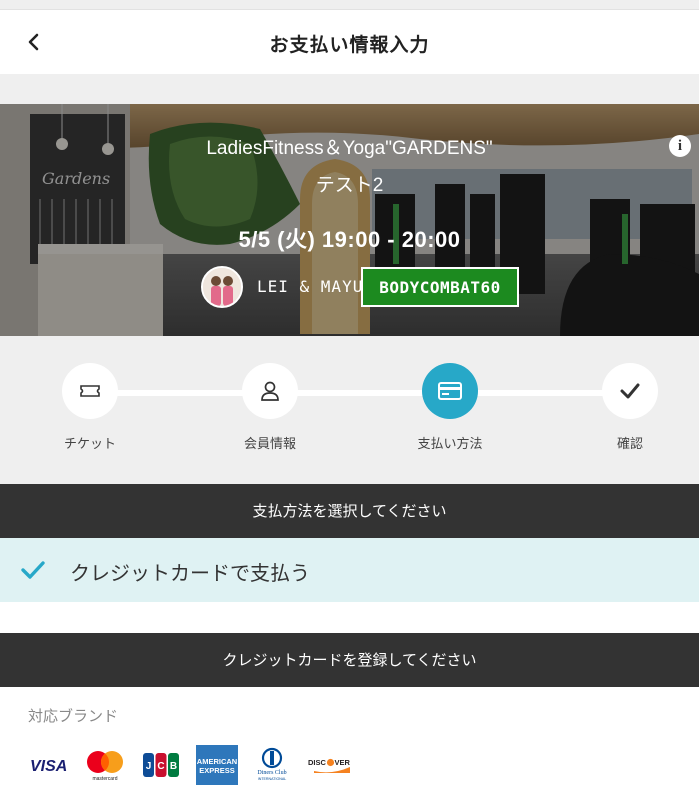 The width and height of the screenshot is (699, 799). Describe the element at coordinates (349, 239) in the screenshot. I see `lesson-datetime: 5/5 (火) 19:00 - 20:00` at that location.